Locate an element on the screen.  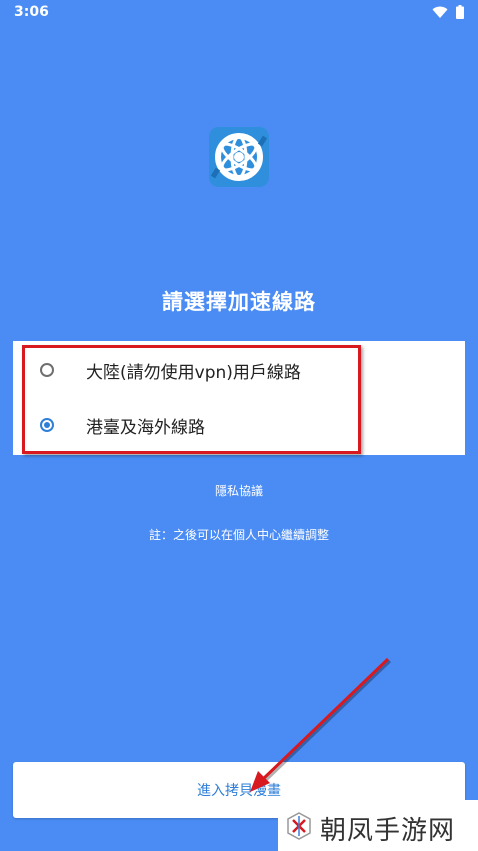
option-label: 大陸(請勿使用vpn)用戶線路 is located at coordinates (193, 372).